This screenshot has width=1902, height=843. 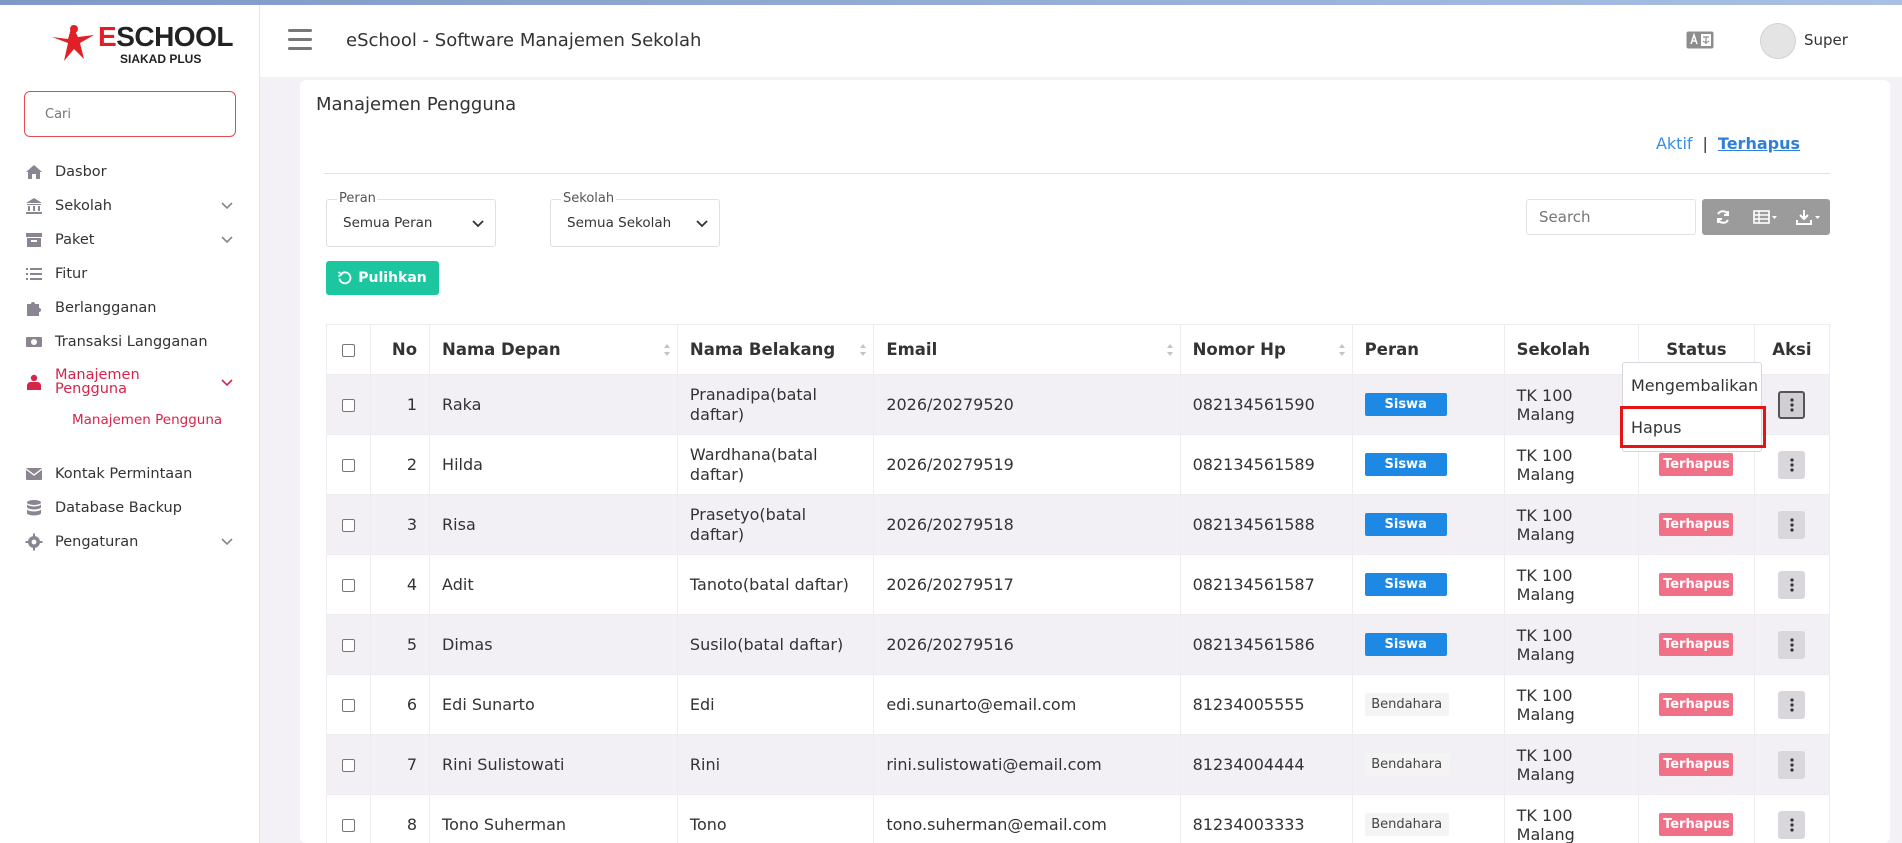 What do you see at coordinates (1826, 40) in the screenshot?
I see `user-name: Super` at bounding box center [1826, 40].